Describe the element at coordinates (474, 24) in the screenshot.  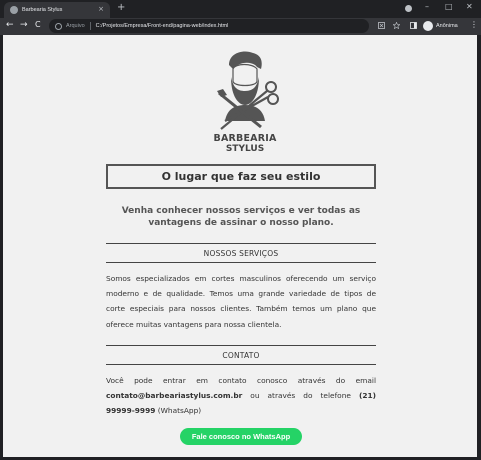
I see `browser-menu-button: ⋮` at that location.